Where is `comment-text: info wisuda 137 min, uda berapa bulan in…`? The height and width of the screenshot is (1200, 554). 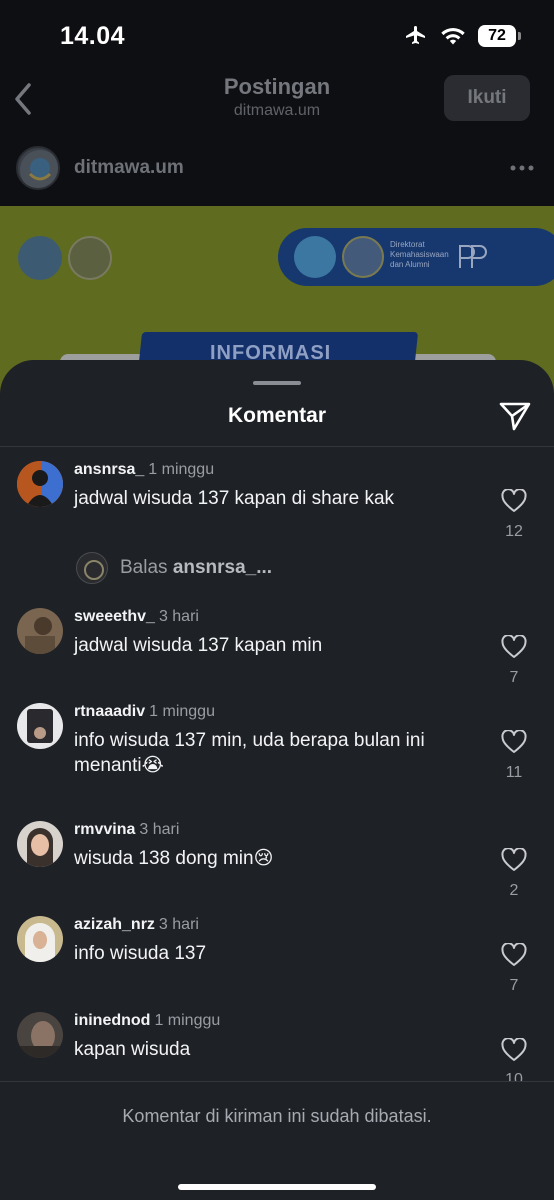
comment-text: info wisuda 137 min, uda berapa bulan in… is located at coordinates (249, 753).